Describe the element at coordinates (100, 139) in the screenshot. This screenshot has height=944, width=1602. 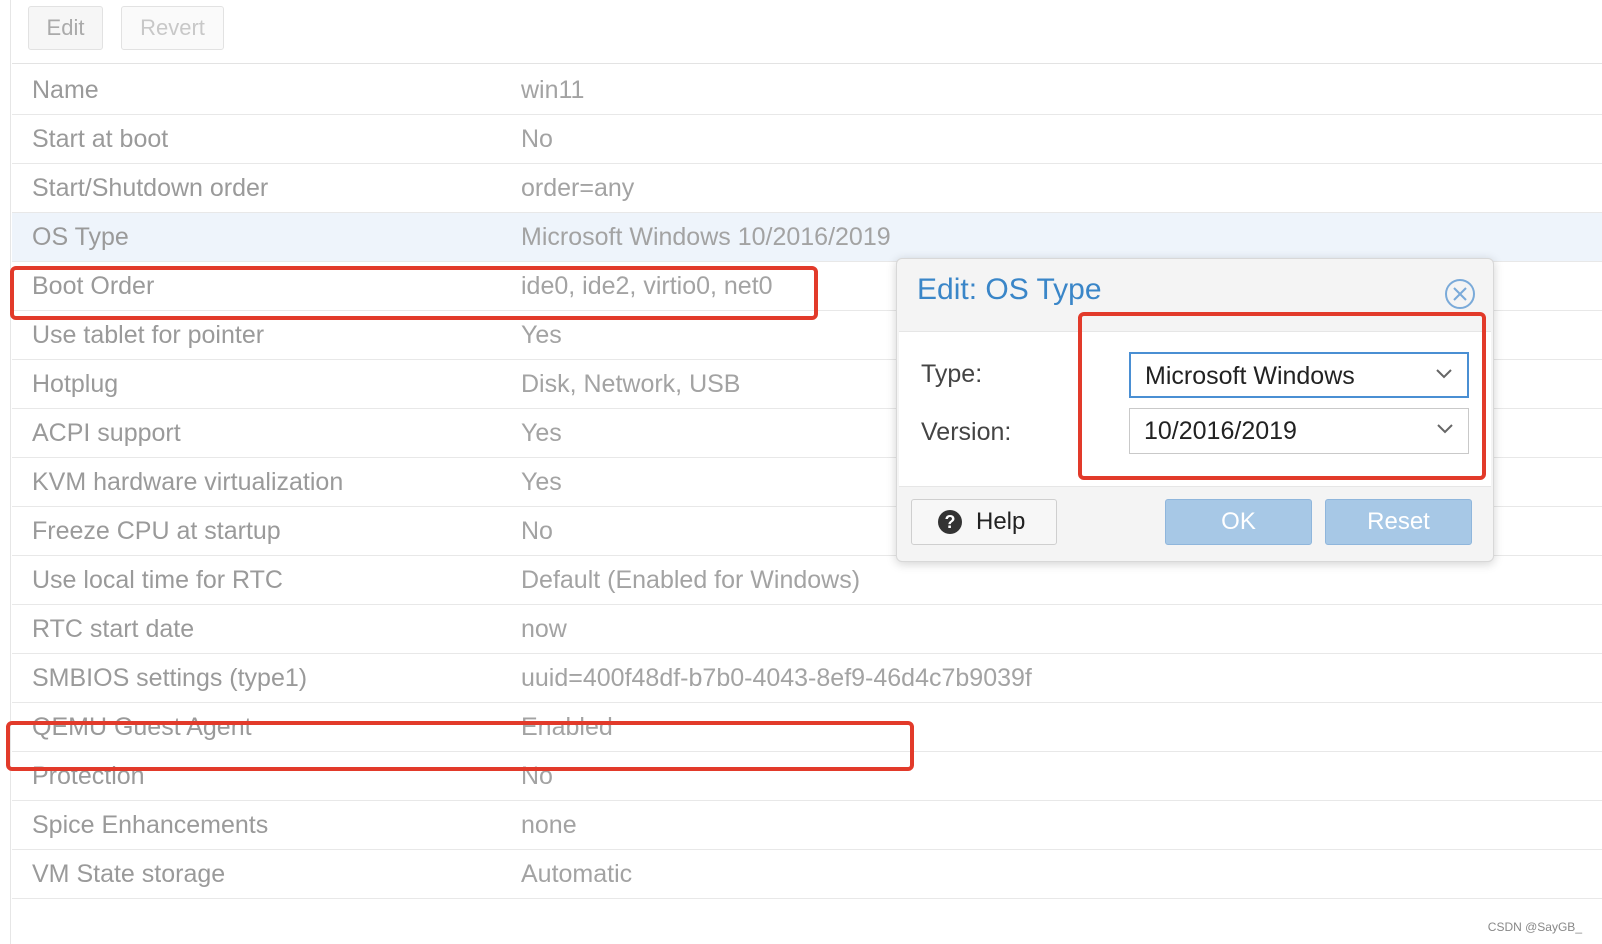
I see `option-key: Start at boot` at that location.